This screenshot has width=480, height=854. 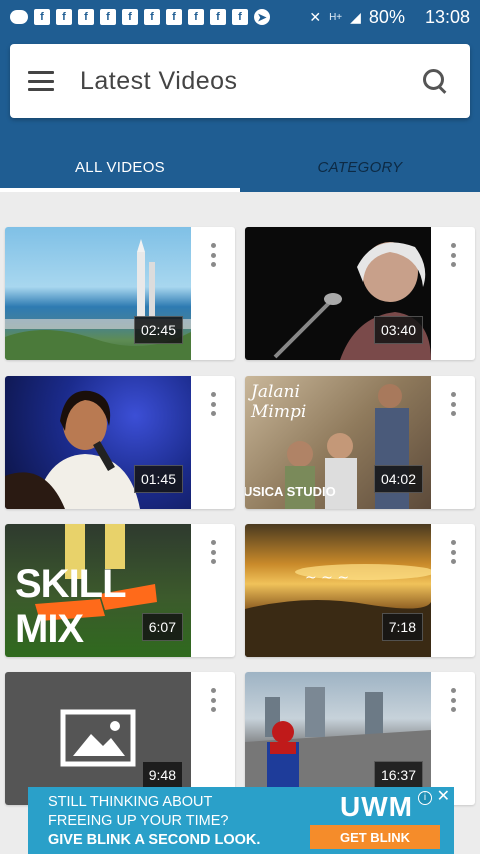 I want to click on video-thumbnail: SKILL MIX 6:07, so click(x=98, y=590).